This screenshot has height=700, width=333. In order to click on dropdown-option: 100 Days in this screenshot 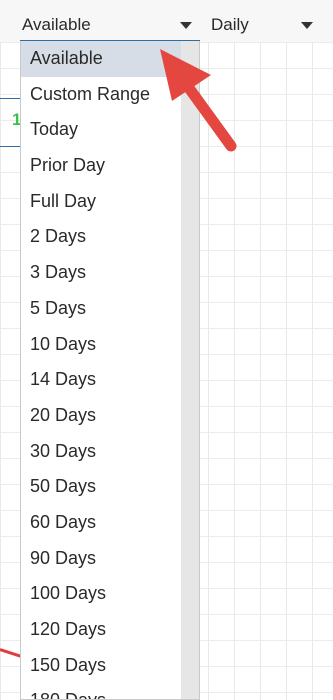, I will do `click(101, 594)`.